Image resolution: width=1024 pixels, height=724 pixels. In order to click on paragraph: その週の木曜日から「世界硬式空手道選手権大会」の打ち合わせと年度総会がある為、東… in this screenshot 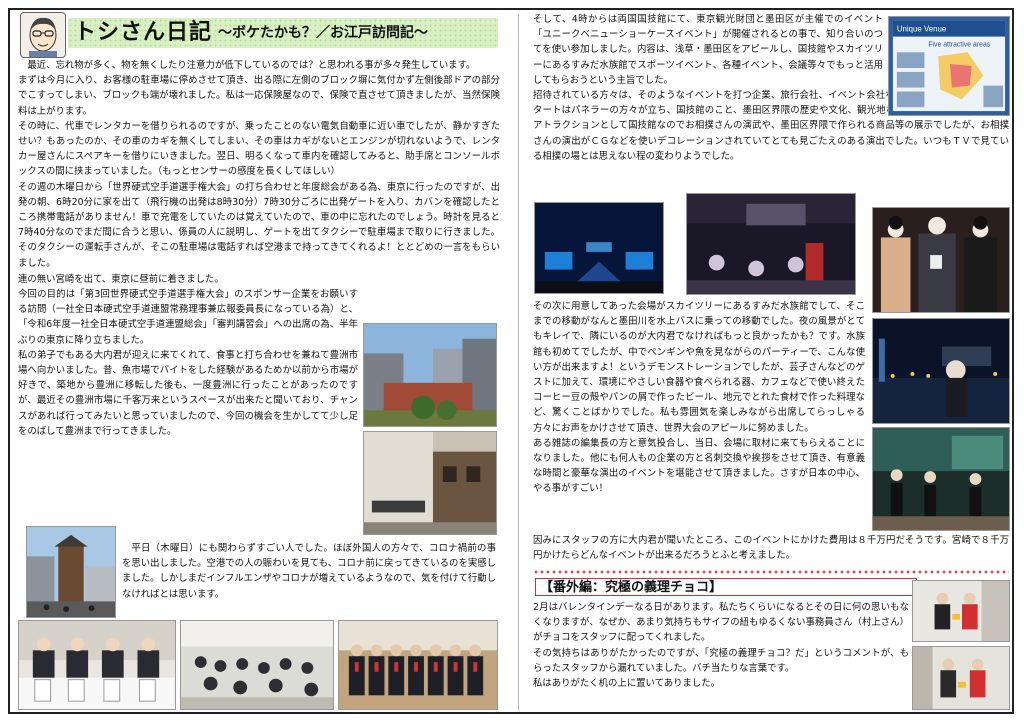, I will do `click(259, 225)`.